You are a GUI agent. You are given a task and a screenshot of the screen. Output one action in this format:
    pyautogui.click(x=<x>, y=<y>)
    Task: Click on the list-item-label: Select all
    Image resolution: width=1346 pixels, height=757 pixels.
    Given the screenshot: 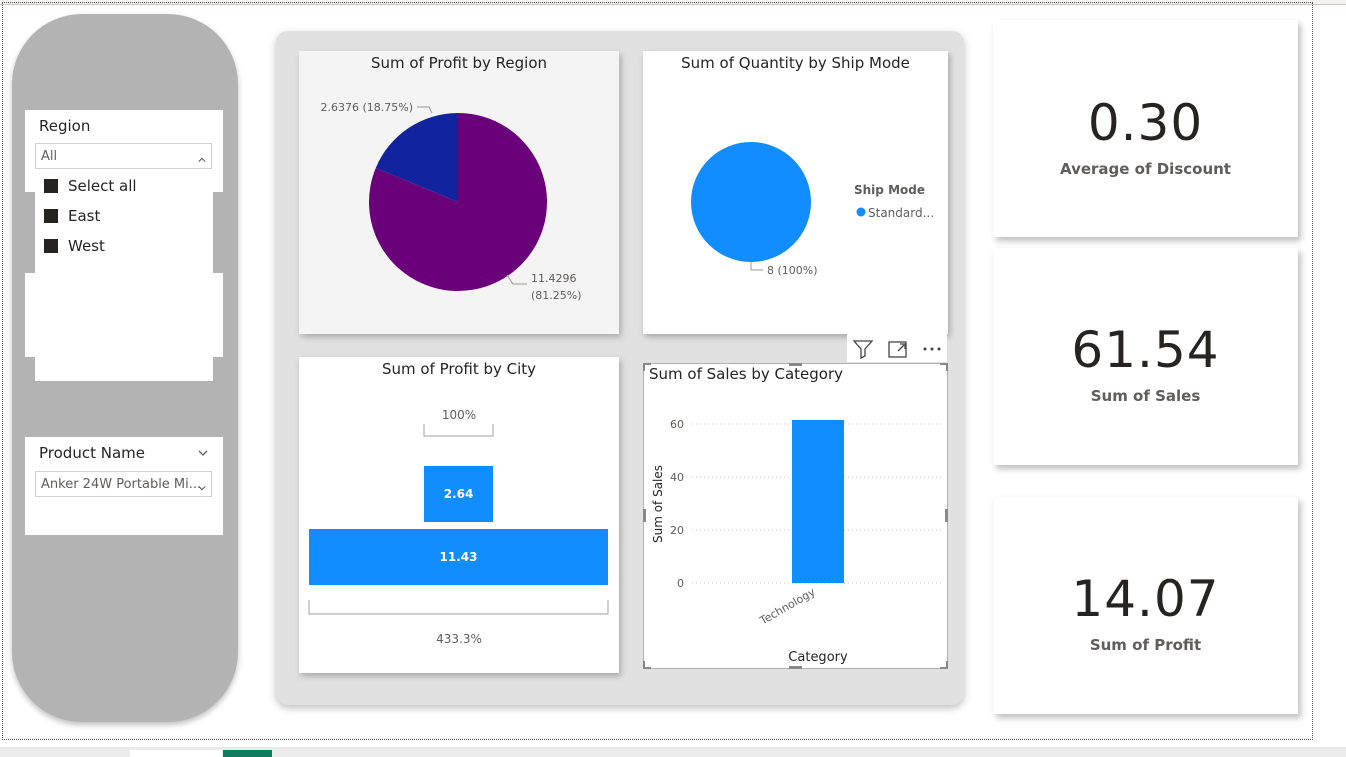 What is the action you would take?
    pyautogui.click(x=102, y=186)
    